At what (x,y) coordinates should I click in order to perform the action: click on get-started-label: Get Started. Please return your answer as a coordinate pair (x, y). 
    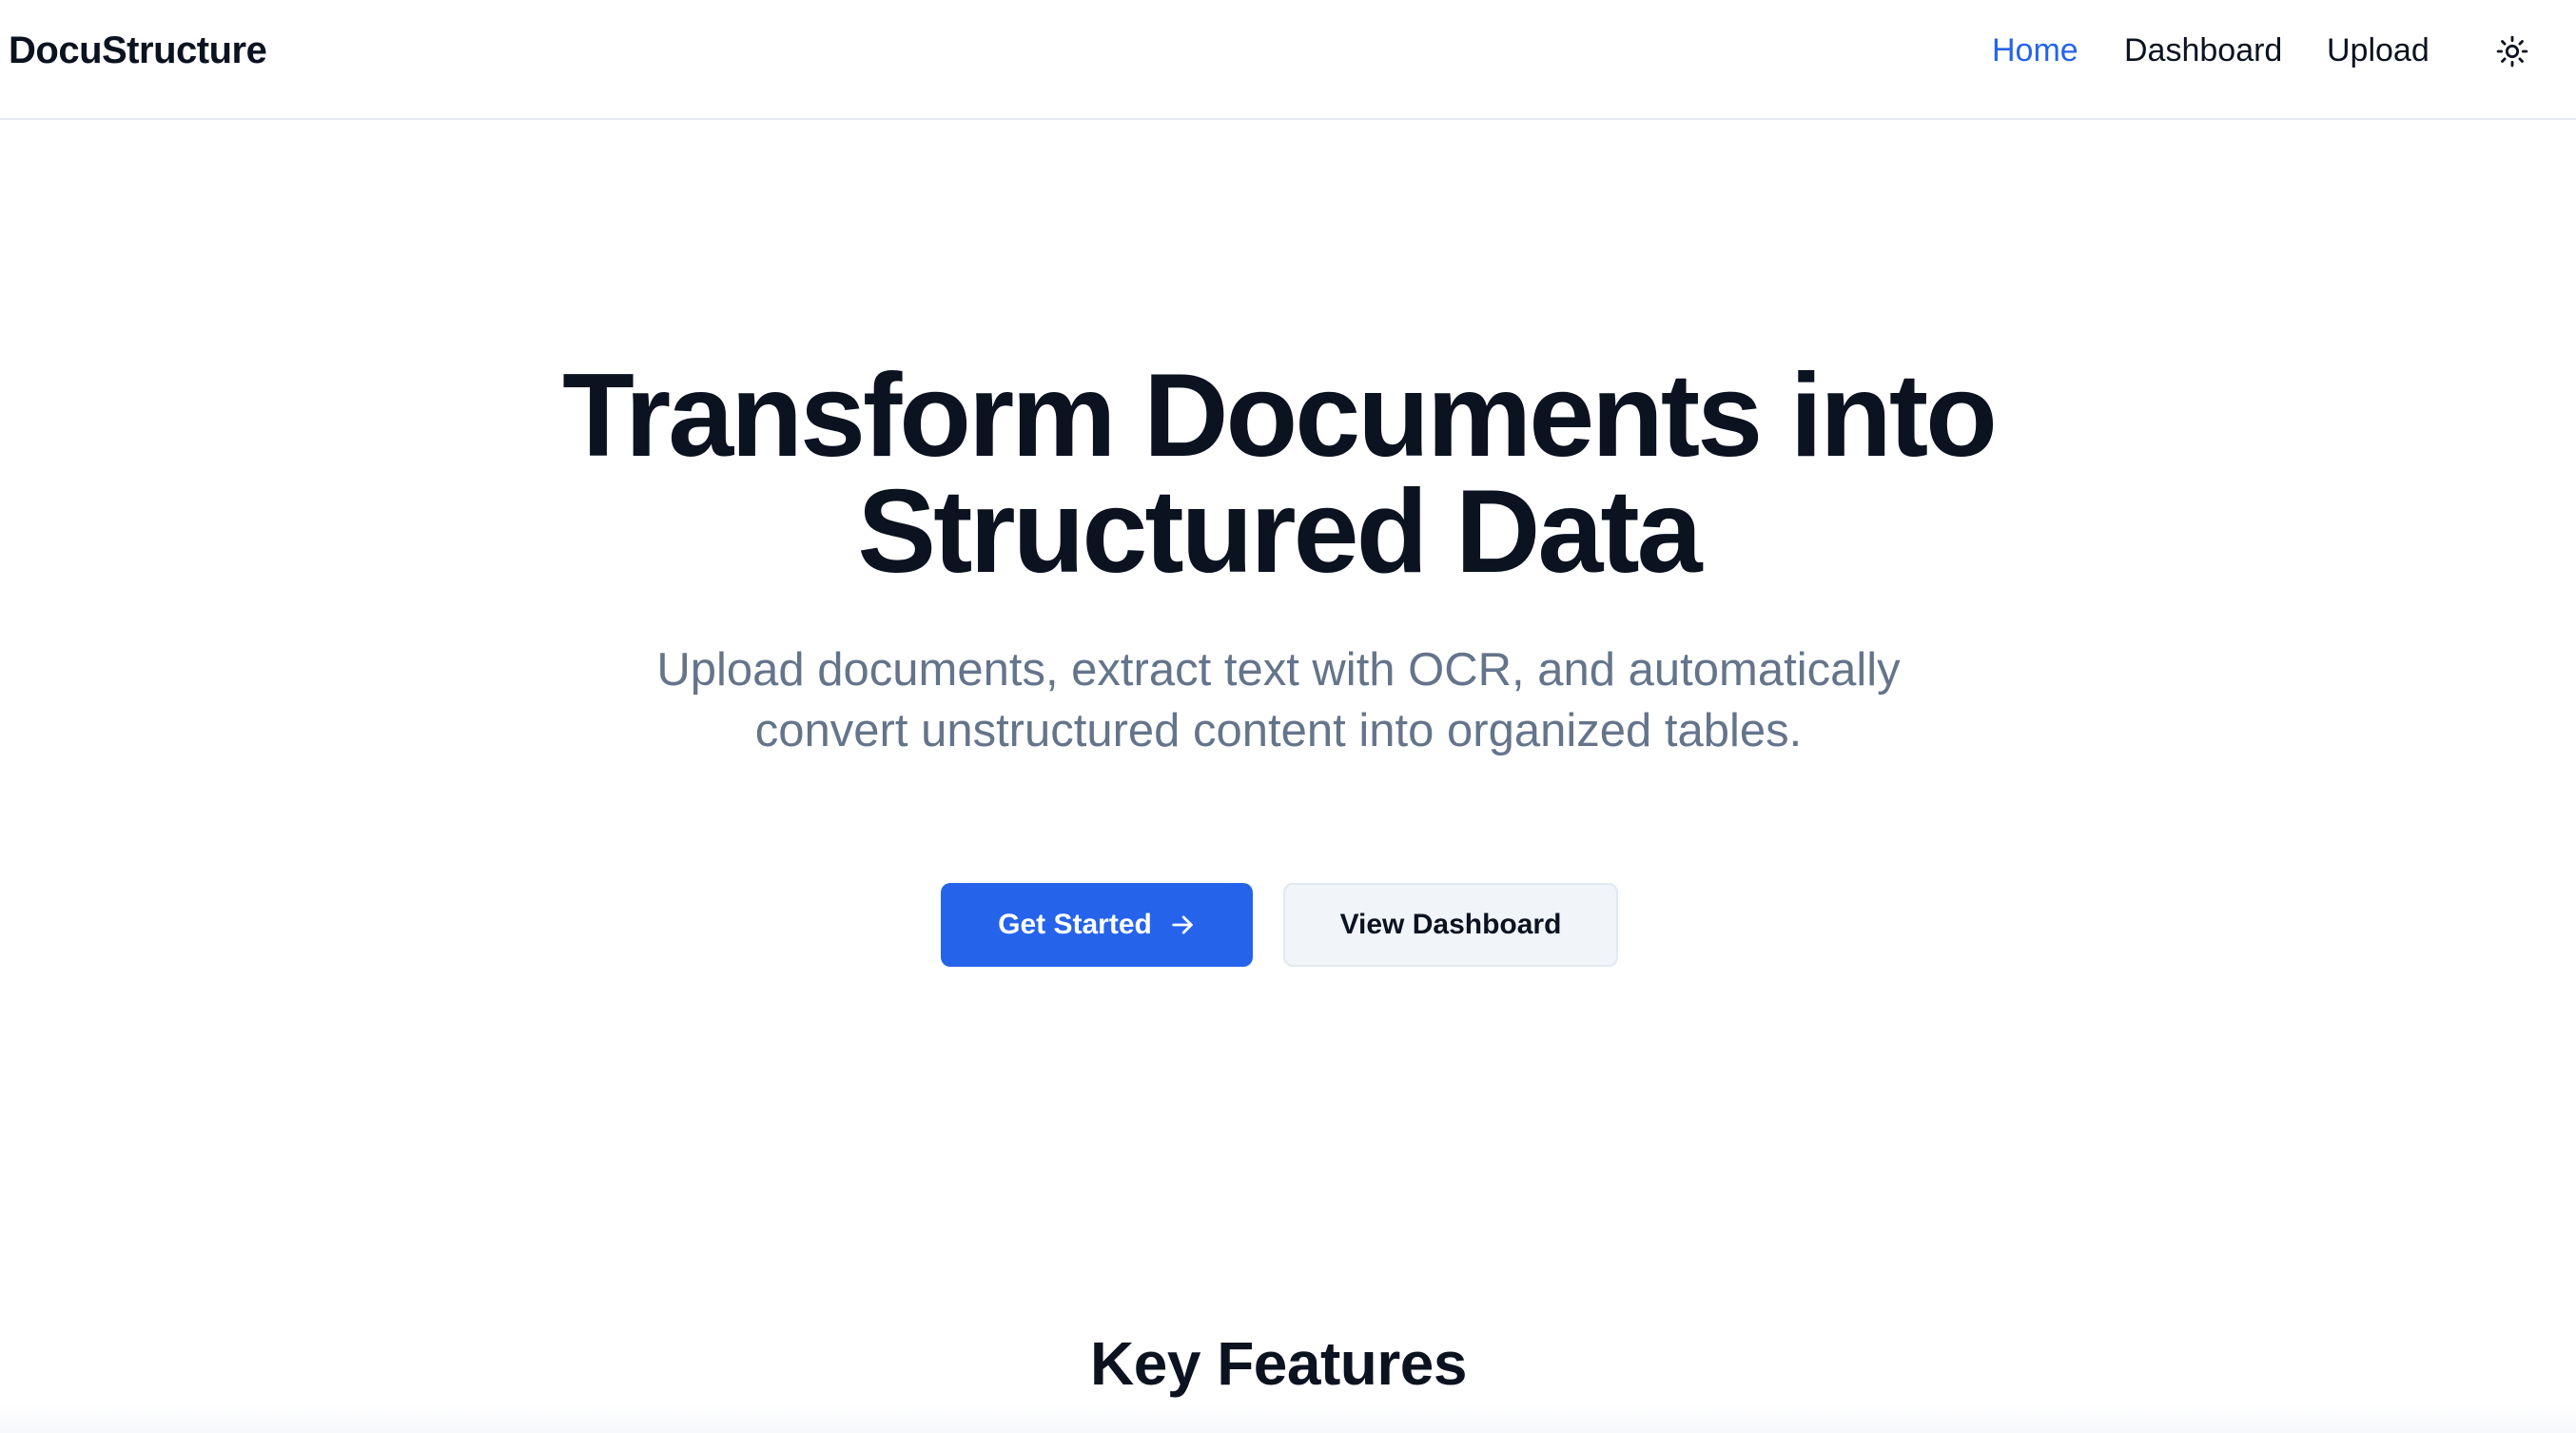
    Looking at the image, I should click on (1075, 925).